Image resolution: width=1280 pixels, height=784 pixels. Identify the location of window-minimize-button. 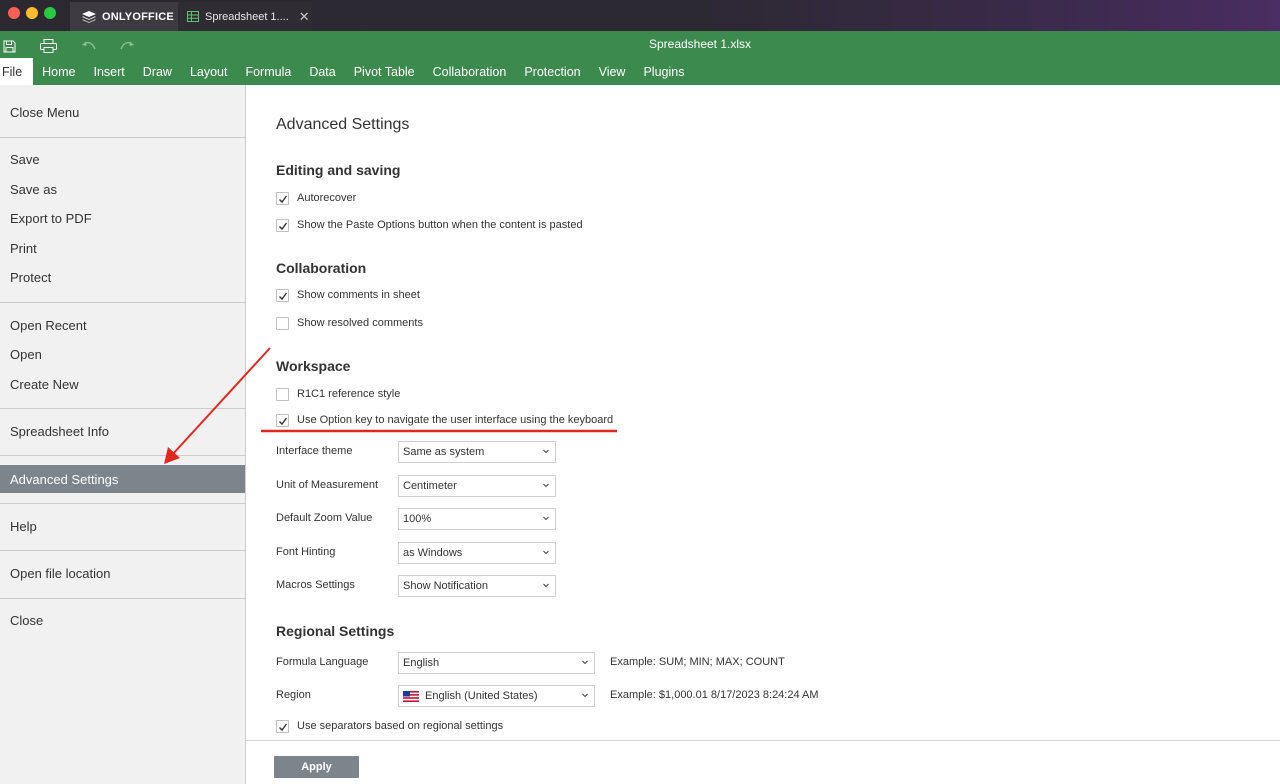
(32, 13).